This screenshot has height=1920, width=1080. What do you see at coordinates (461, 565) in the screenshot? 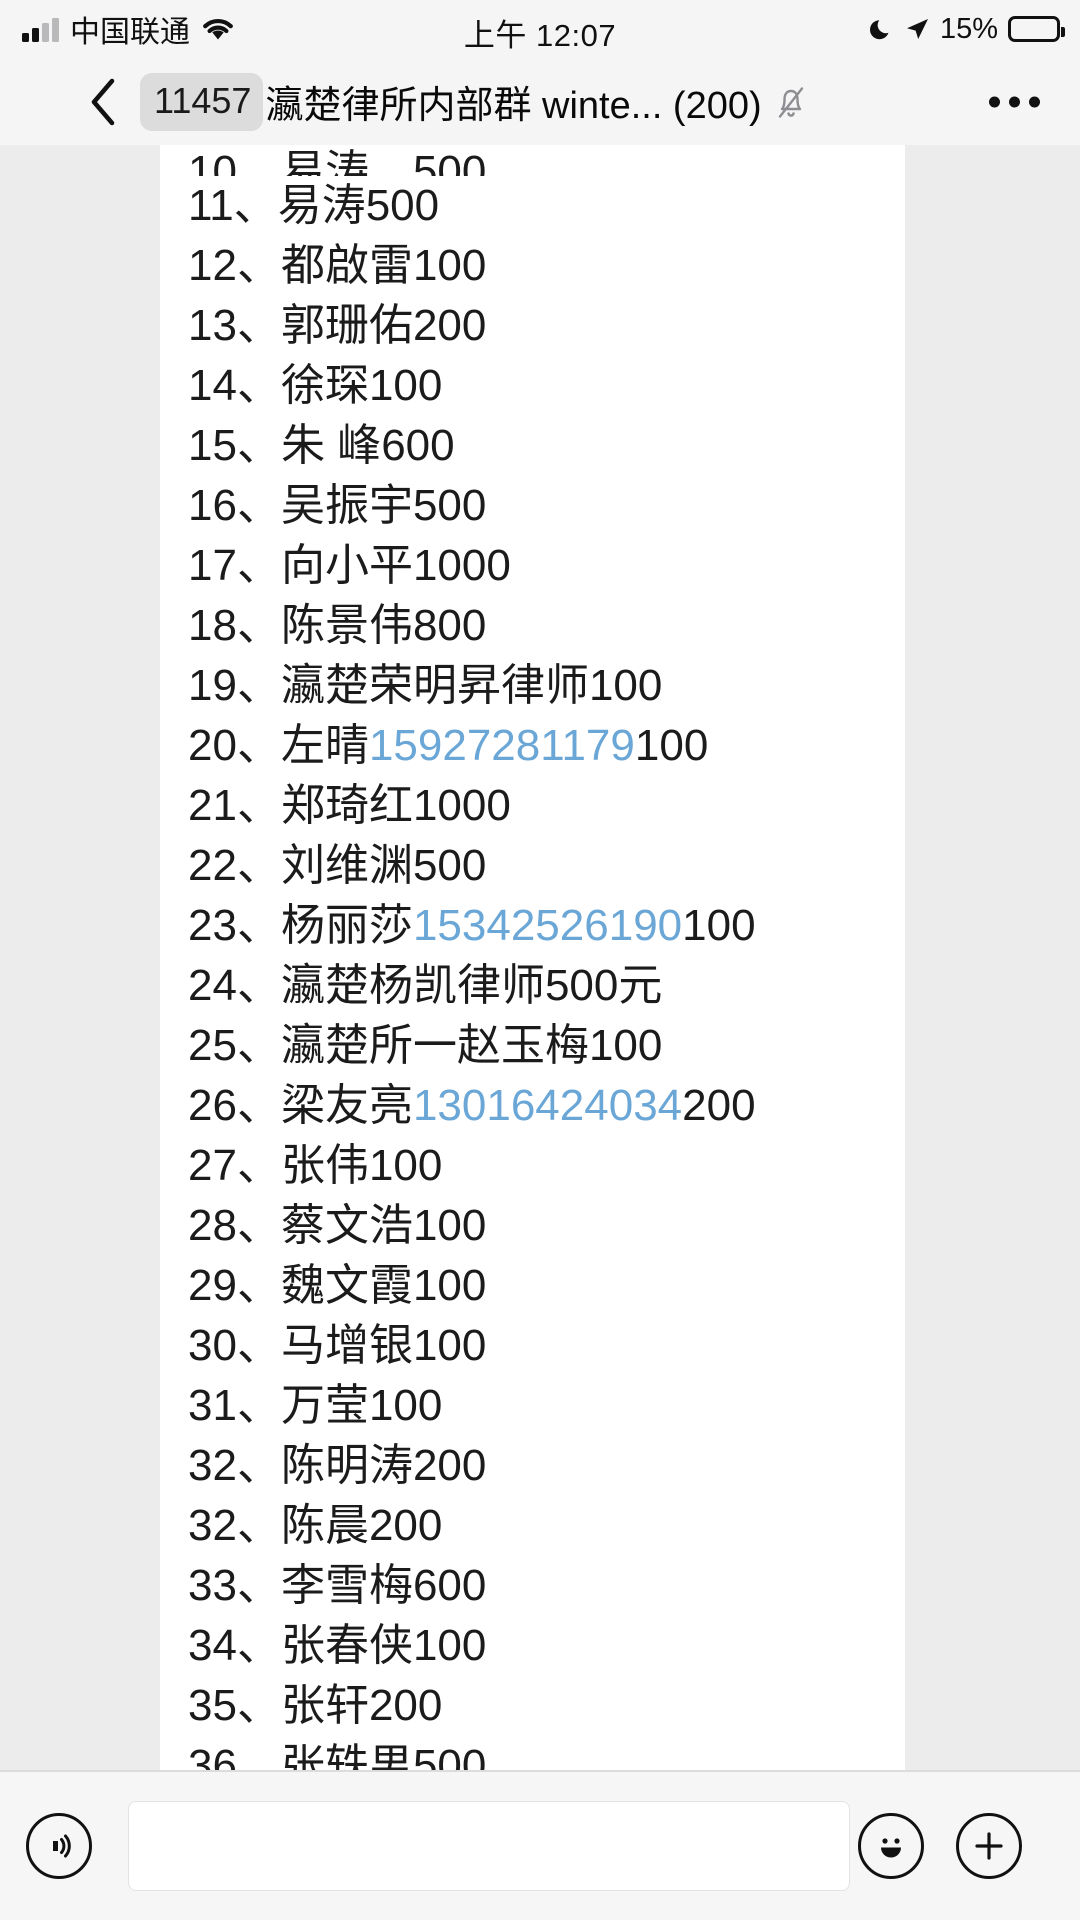
I see `donation-amount: 1000` at bounding box center [461, 565].